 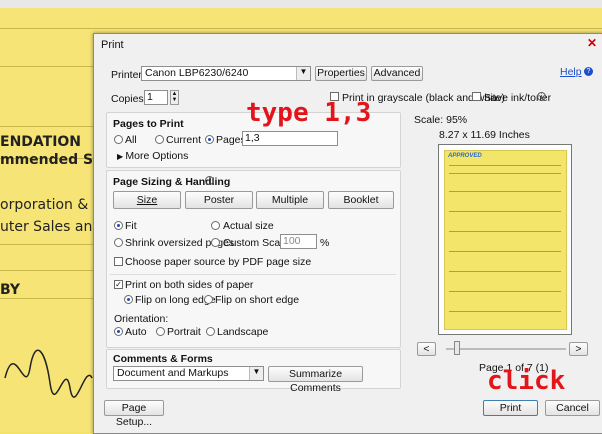 I want to click on pages-radio, so click(x=209, y=139).